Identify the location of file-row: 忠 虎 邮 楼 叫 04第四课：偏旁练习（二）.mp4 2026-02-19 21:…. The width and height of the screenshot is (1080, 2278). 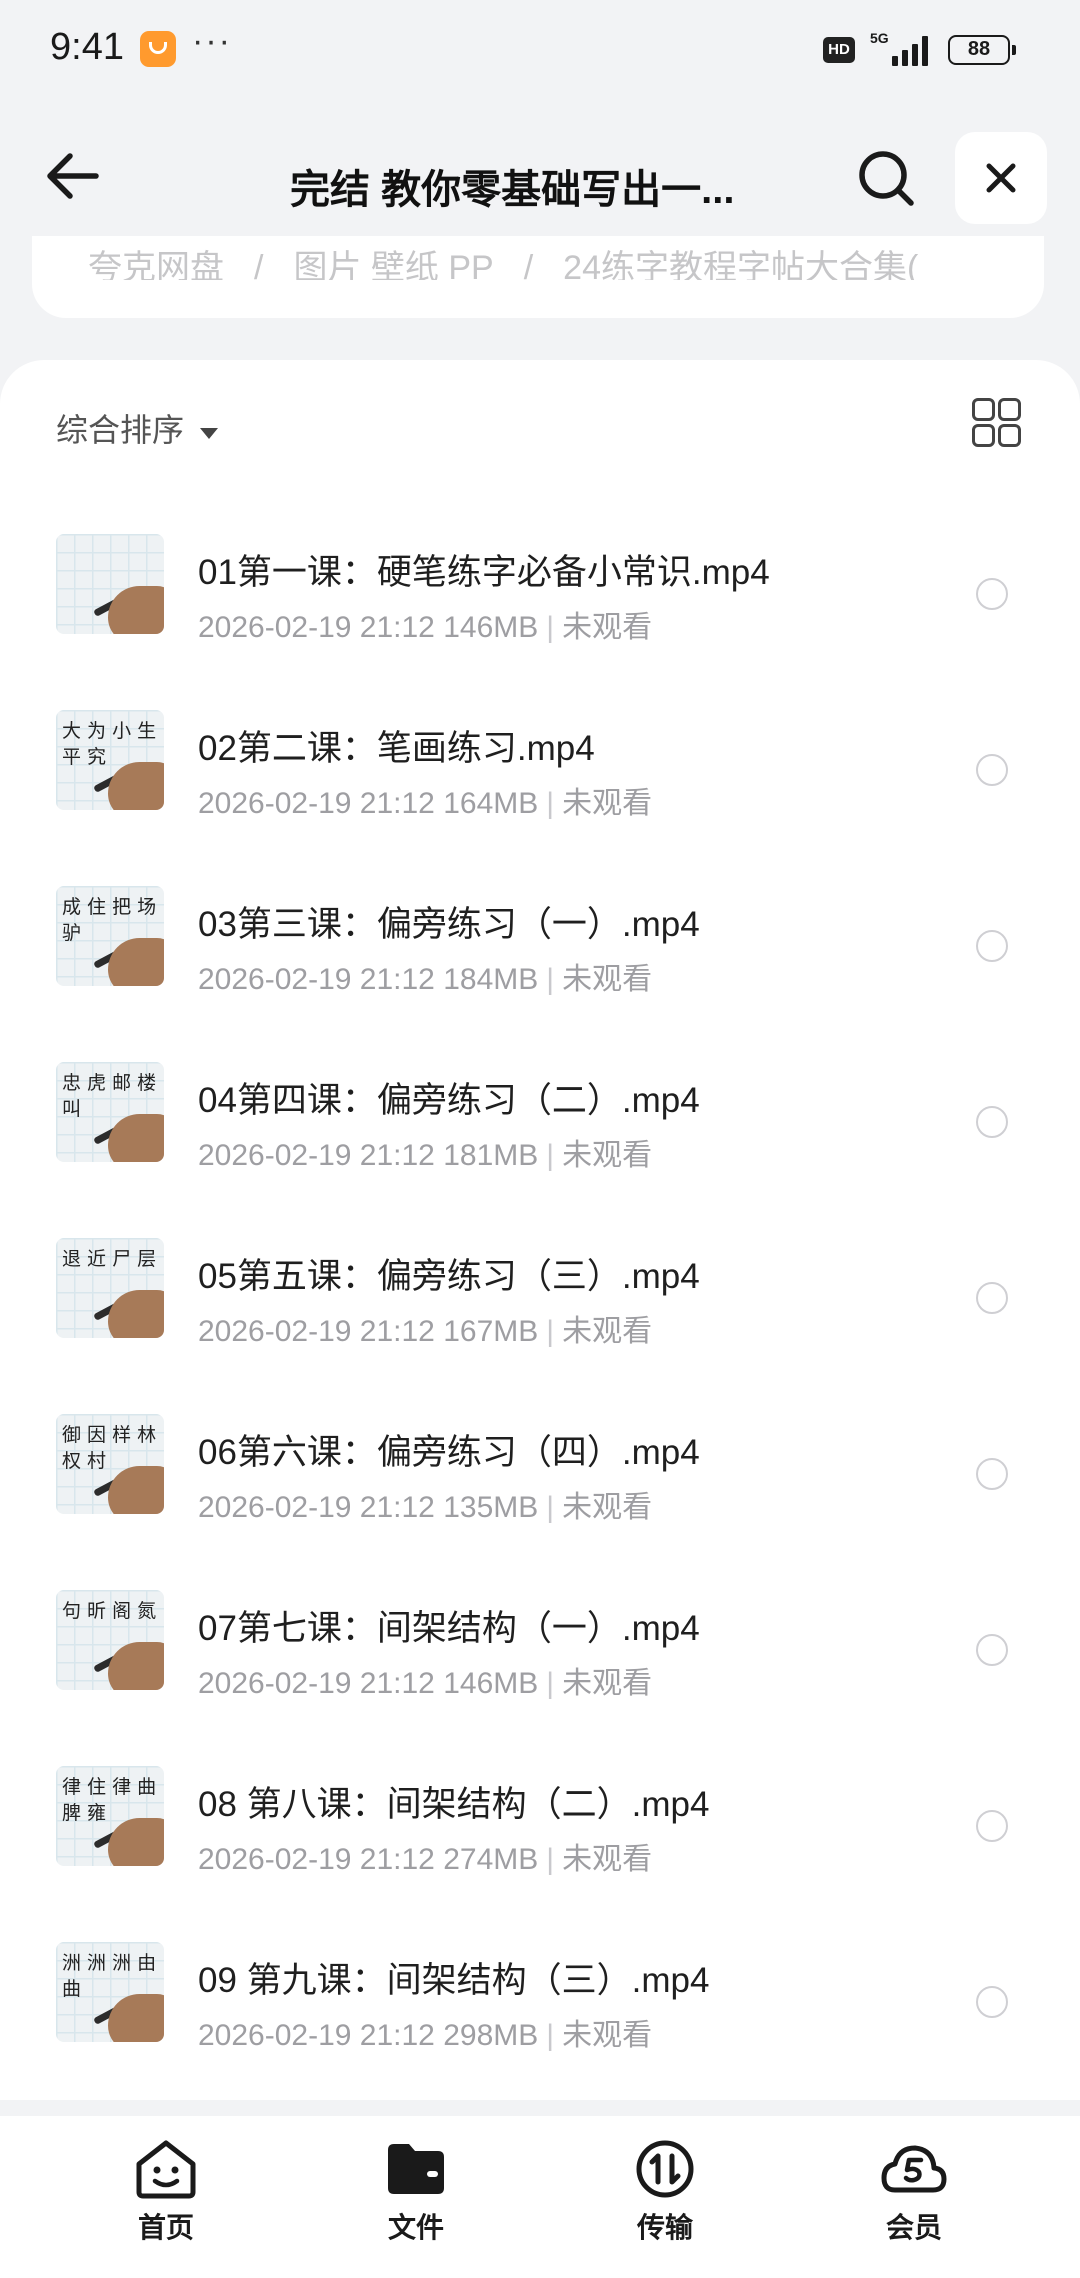
(540, 1126).